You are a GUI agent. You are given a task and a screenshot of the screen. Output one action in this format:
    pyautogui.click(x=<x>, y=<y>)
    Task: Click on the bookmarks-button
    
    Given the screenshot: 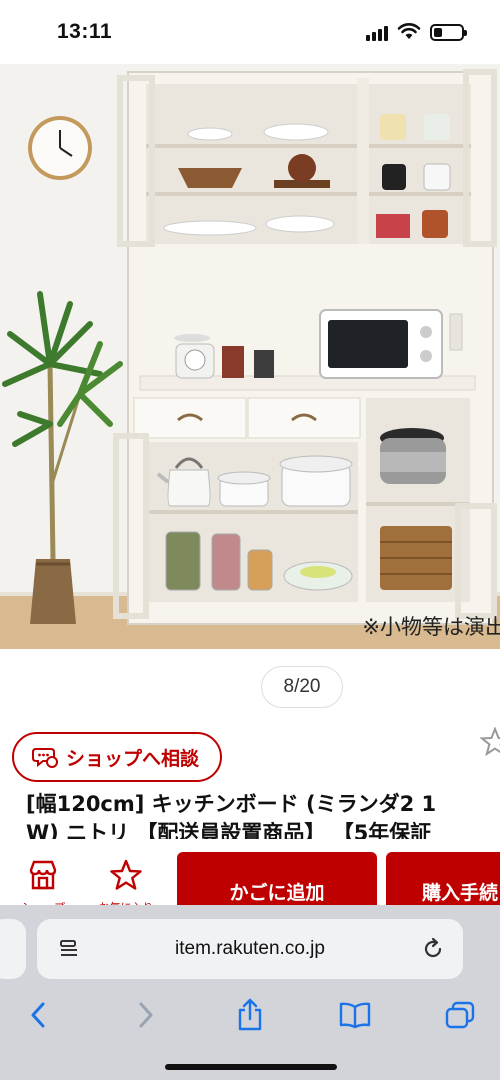 What is the action you would take?
    pyautogui.click(x=355, y=1015)
    